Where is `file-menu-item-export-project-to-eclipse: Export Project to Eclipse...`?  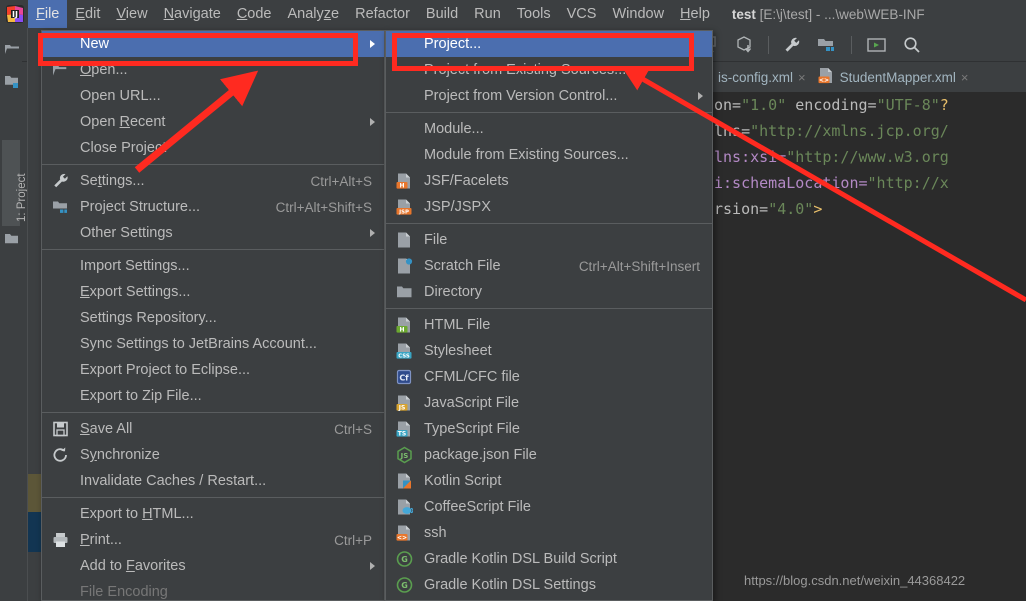 file-menu-item-export-project-to-eclipse: Export Project to Eclipse... is located at coordinates (213, 370).